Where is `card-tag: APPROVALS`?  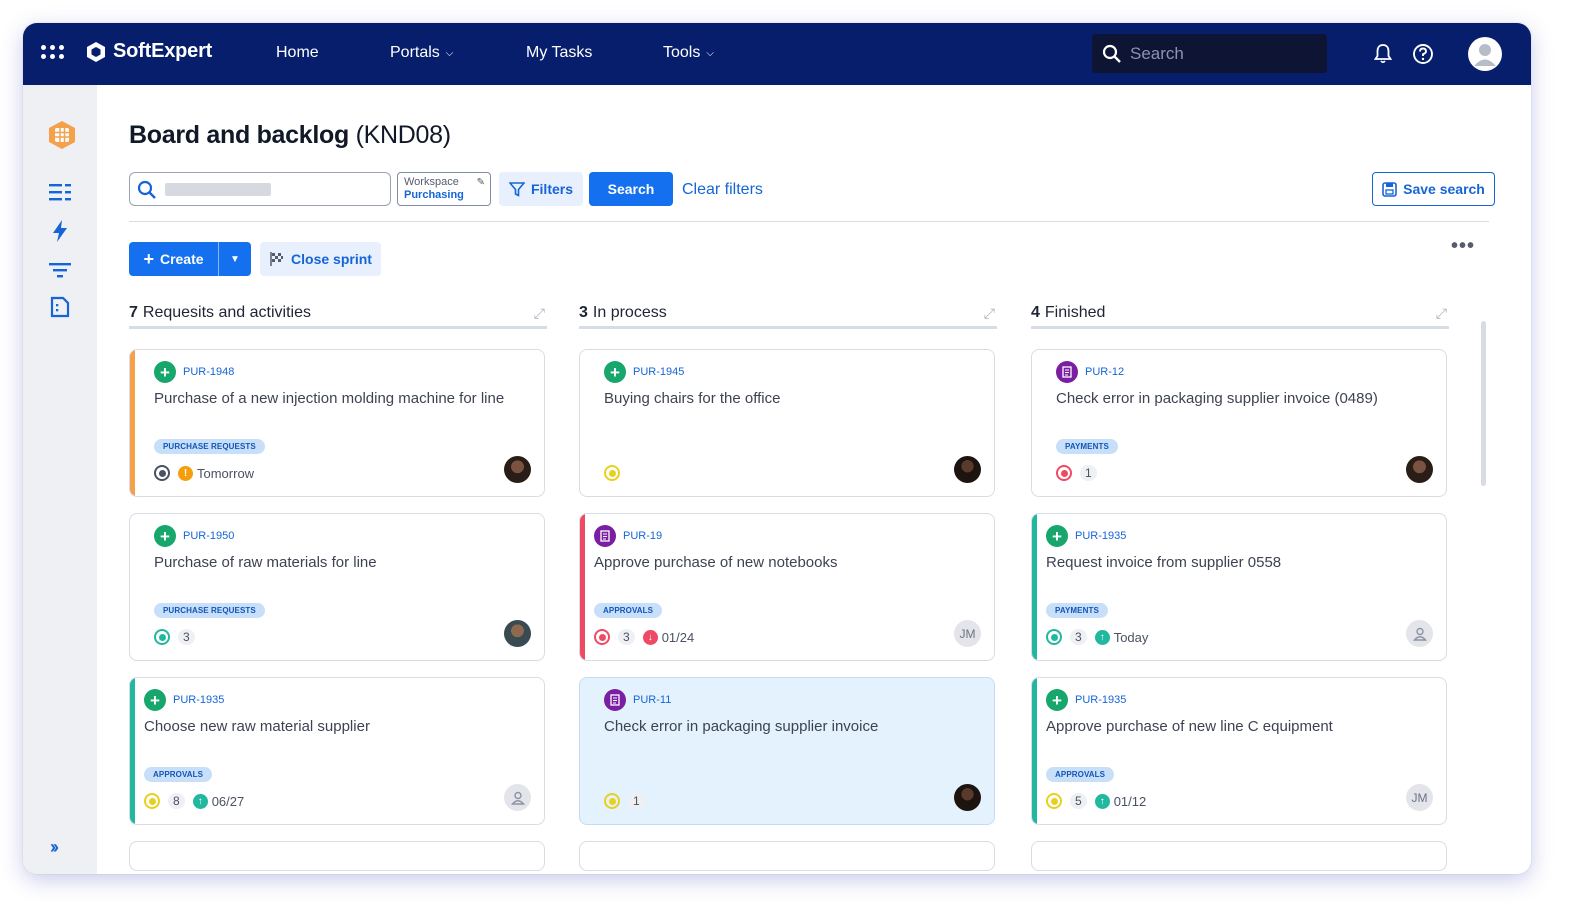 card-tag: APPROVALS is located at coordinates (1080, 774).